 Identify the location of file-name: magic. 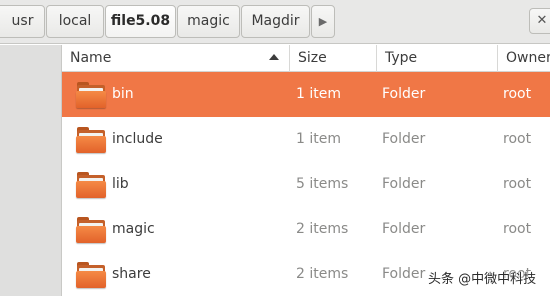
(133, 229).